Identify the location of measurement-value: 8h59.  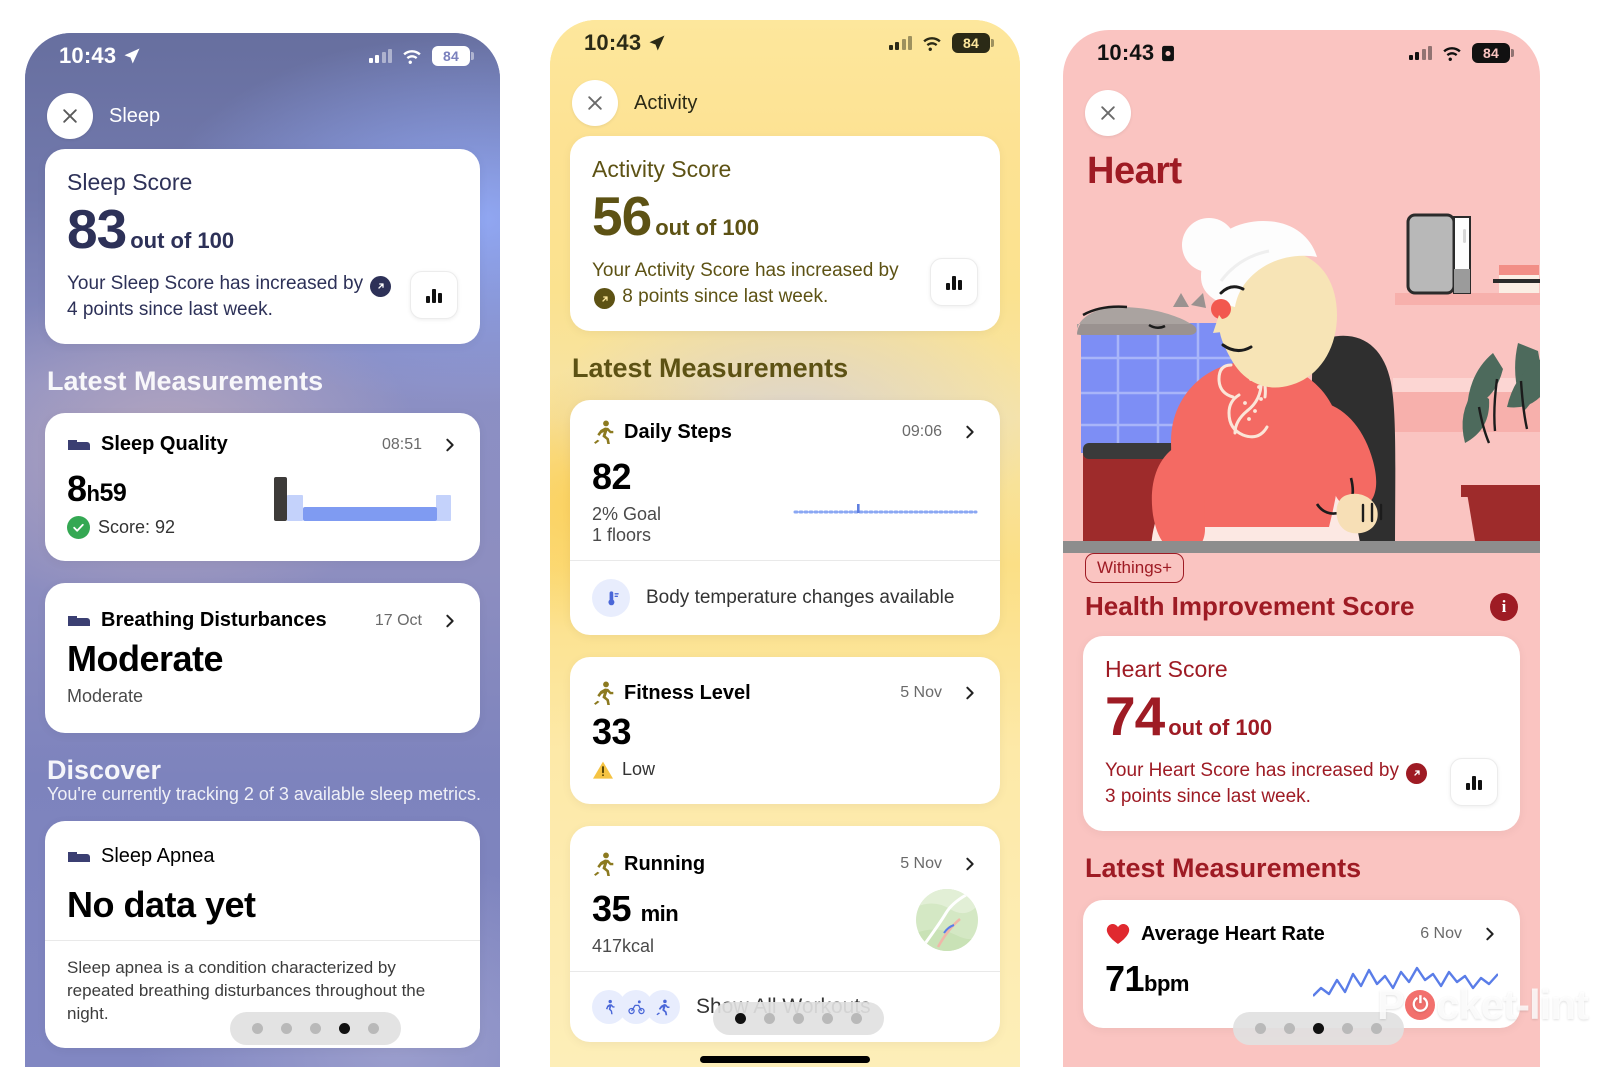
(97, 489).